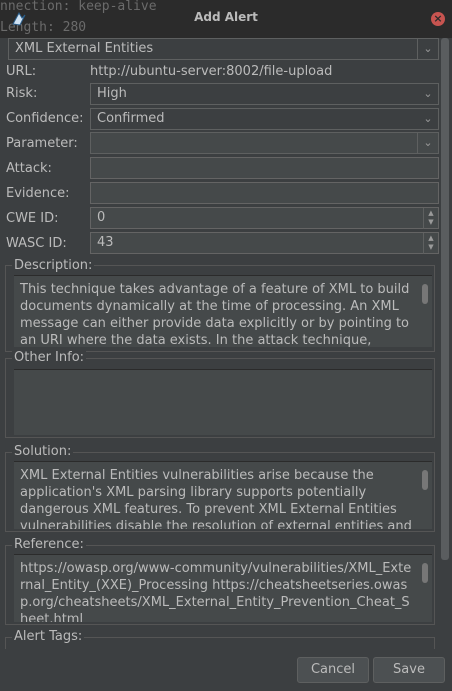 This screenshot has width=452, height=691. I want to click on dialog-scrollbar, so click(445, 299).